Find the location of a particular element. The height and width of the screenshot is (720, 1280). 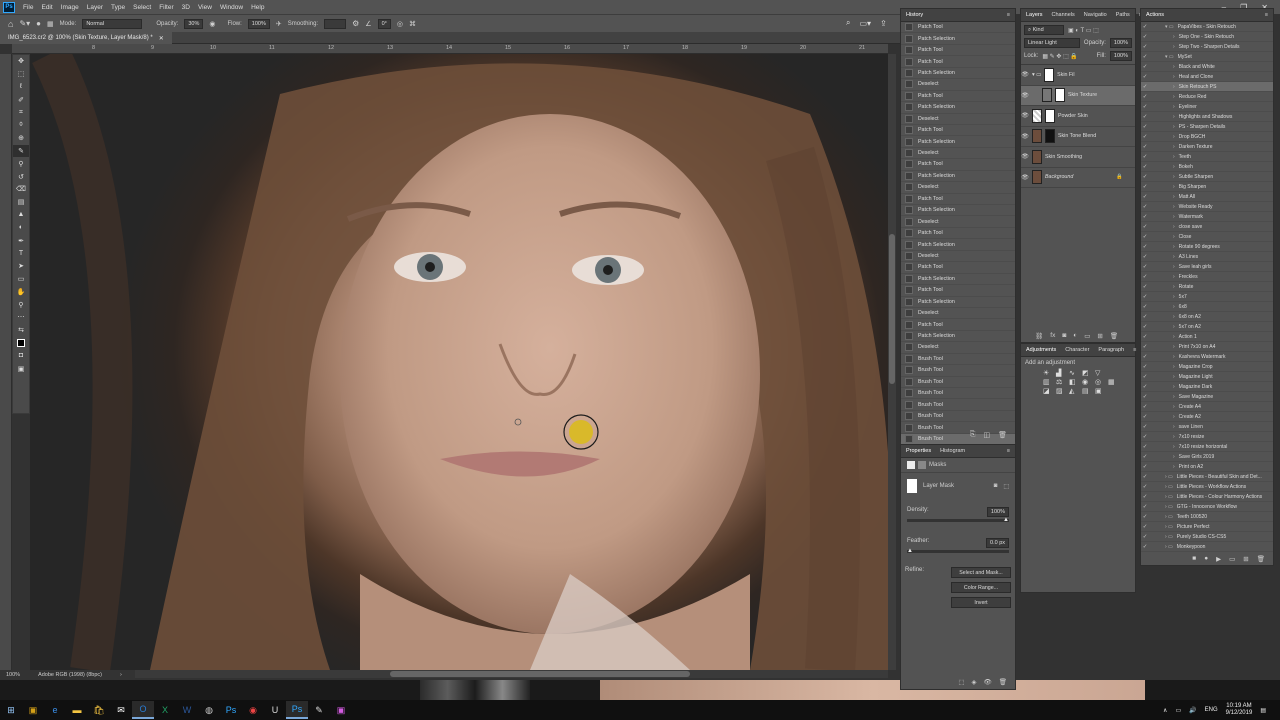

action-item: ✓ › Save Magazine is located at coordinates (1207, 397).